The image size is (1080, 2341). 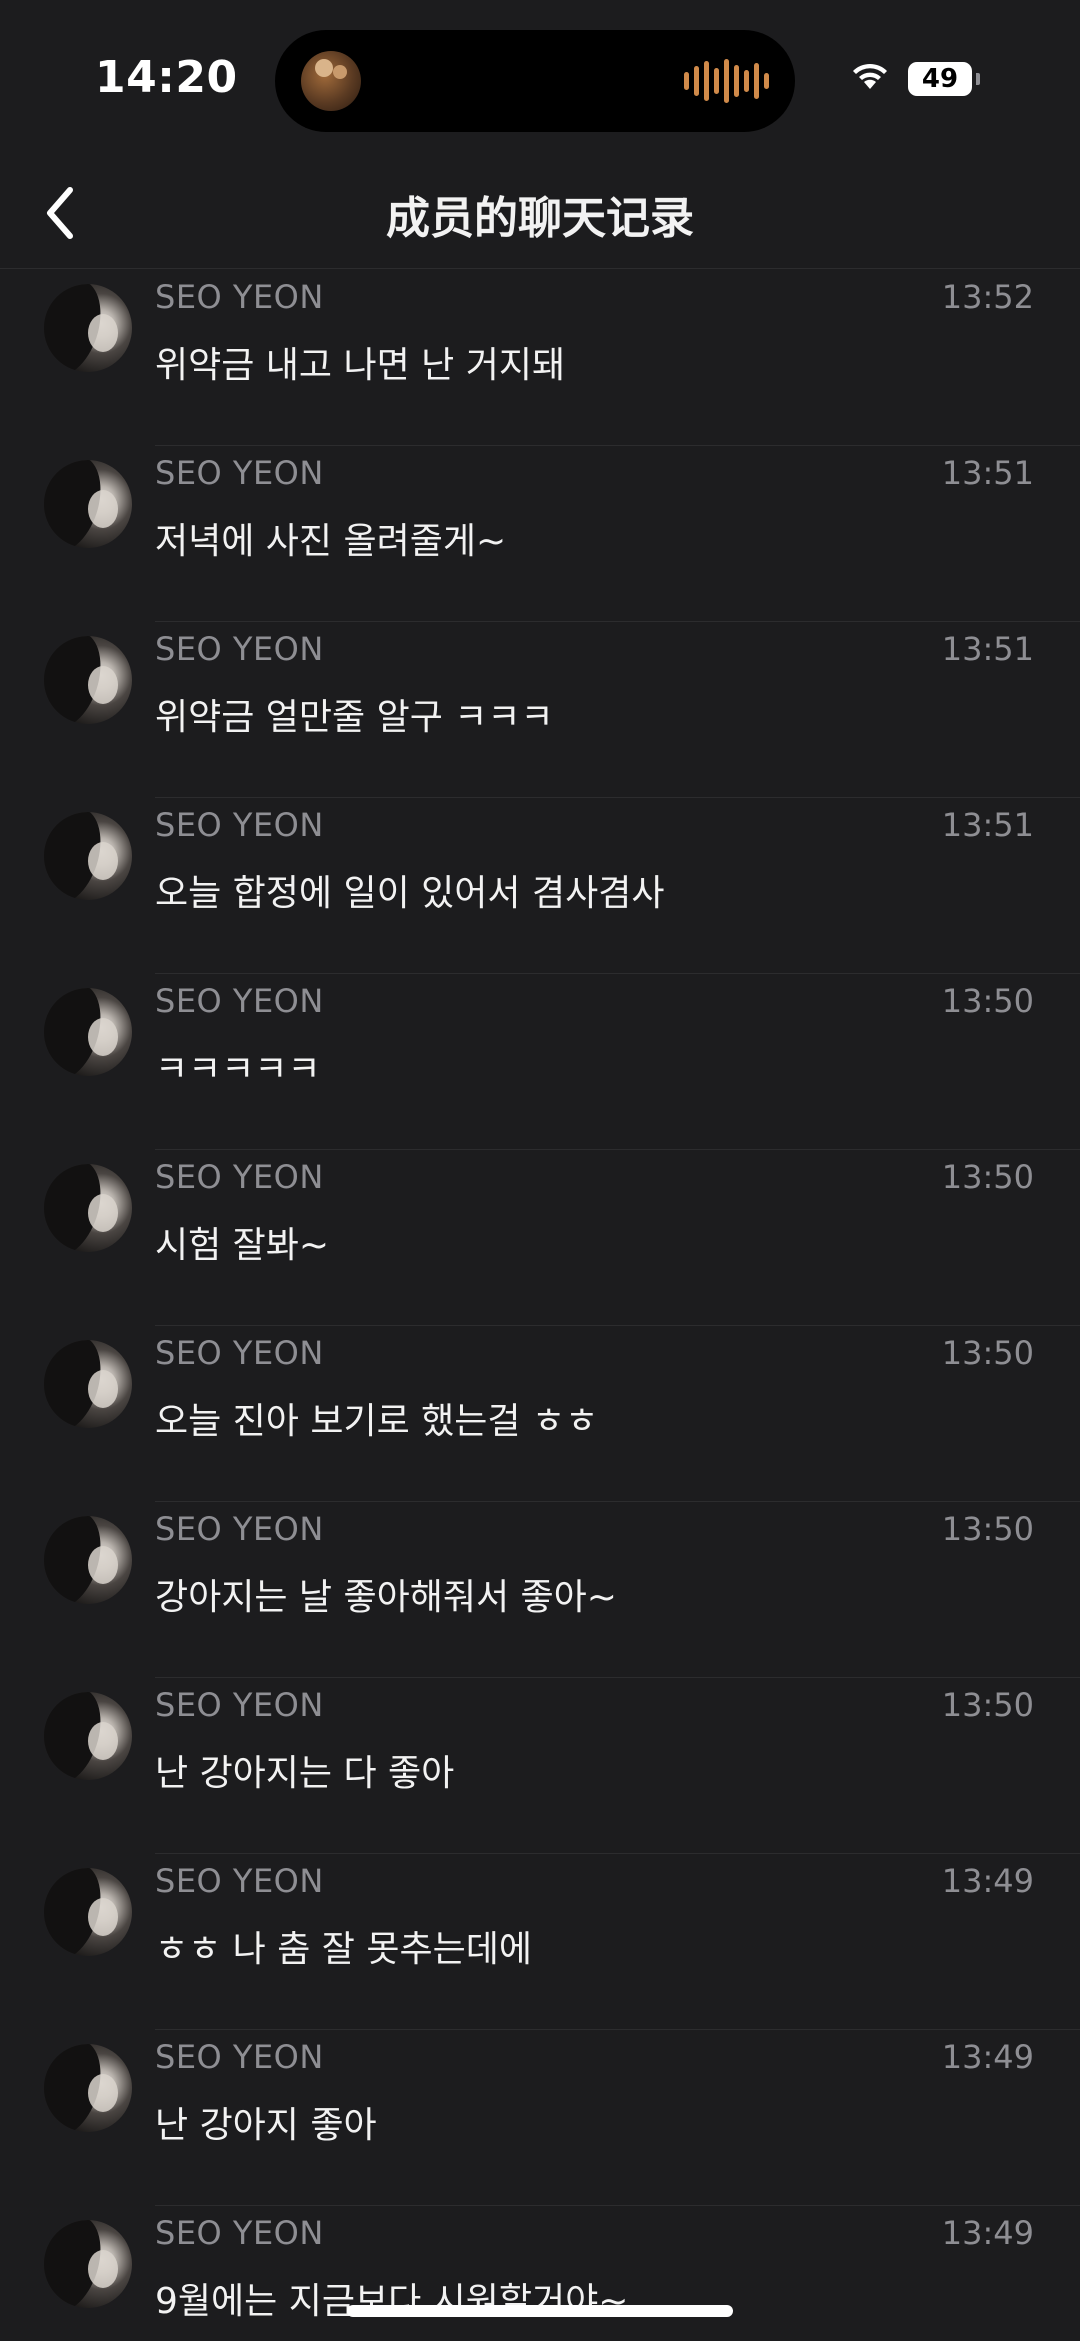 I want to click on nav-bar: 成员的聊天记录, so click(x=540, y=215).